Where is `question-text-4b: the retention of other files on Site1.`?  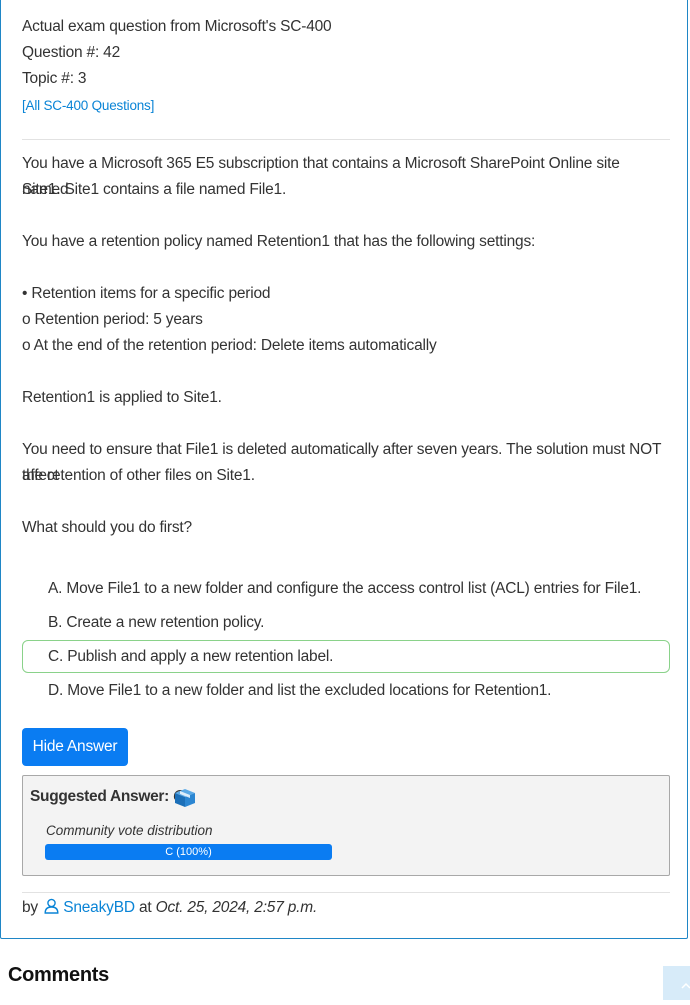
question-text-4b: the retention of other files on Site1. is located at coordinates (138, 475).